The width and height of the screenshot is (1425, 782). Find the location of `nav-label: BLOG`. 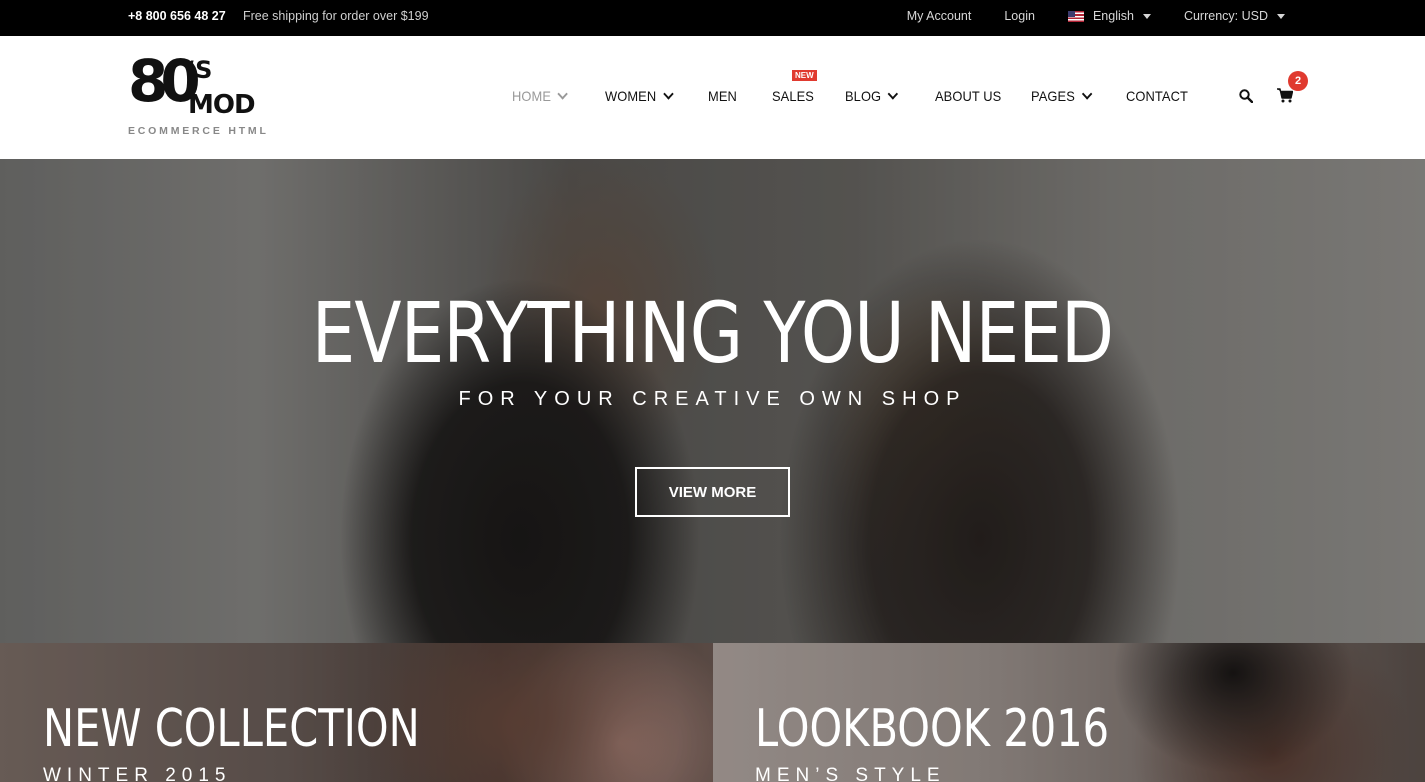

nav-label: BLOG is located at coordinates (863, 96).